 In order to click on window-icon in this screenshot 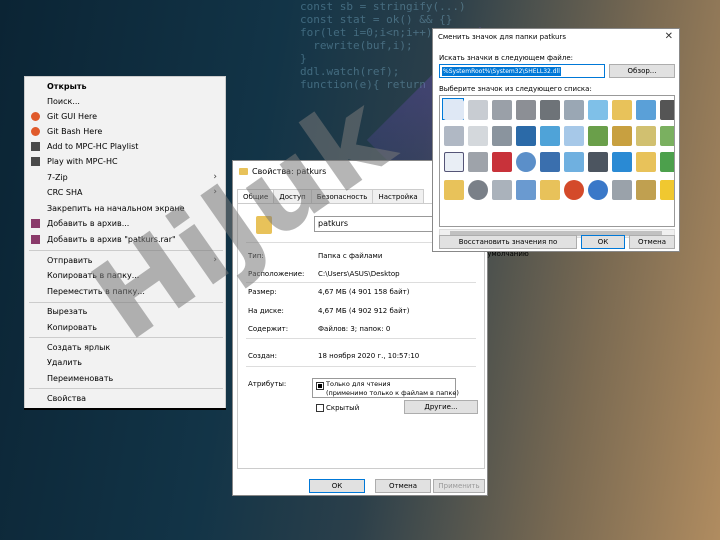, I will do `click(454, 136)`.